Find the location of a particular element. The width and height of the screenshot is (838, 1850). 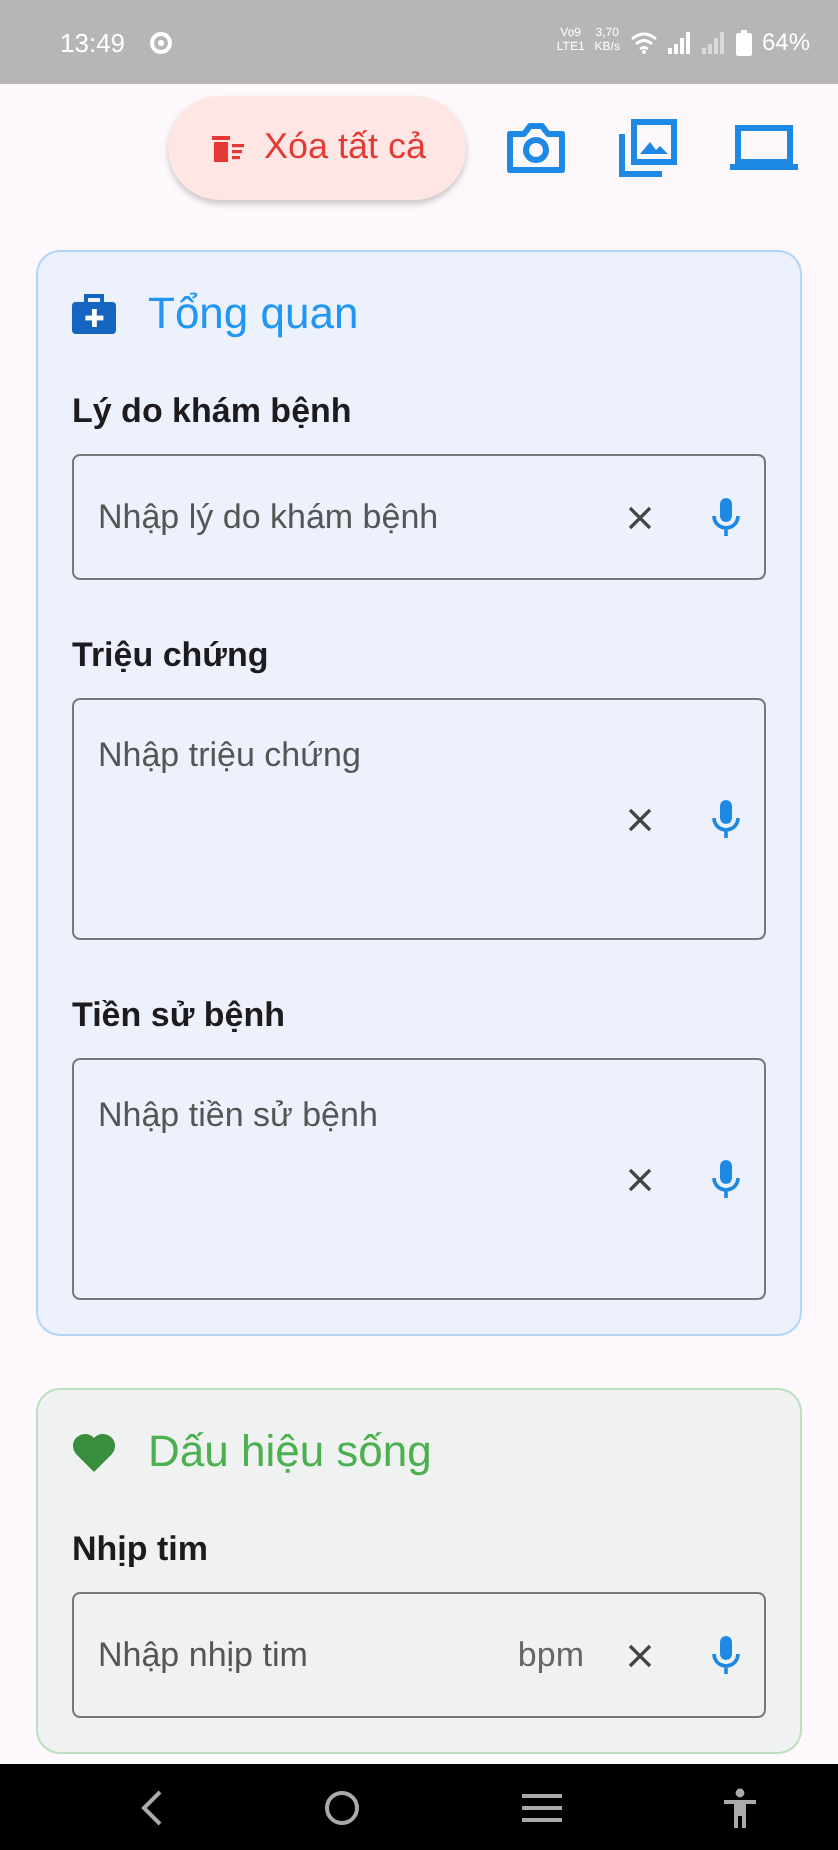

wifi-icon is located at coordinates (643, 42).